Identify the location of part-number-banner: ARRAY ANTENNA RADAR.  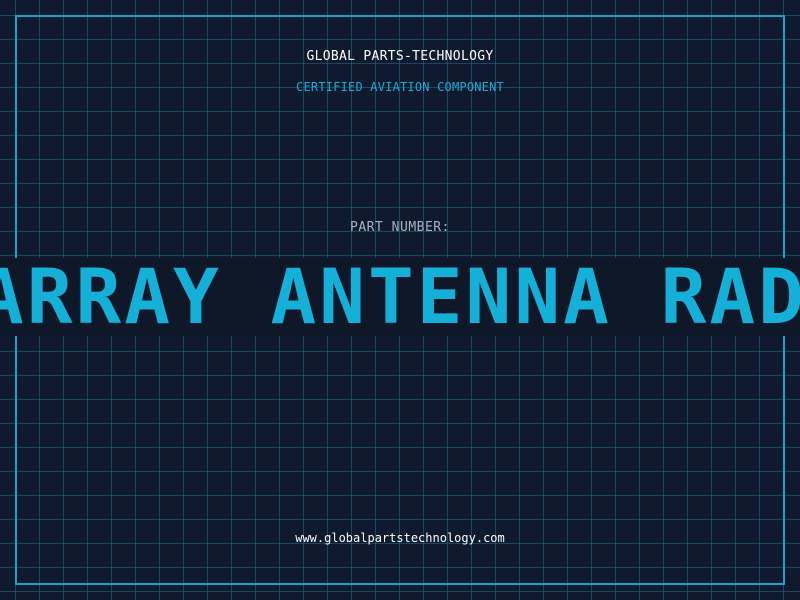
(400, 297).